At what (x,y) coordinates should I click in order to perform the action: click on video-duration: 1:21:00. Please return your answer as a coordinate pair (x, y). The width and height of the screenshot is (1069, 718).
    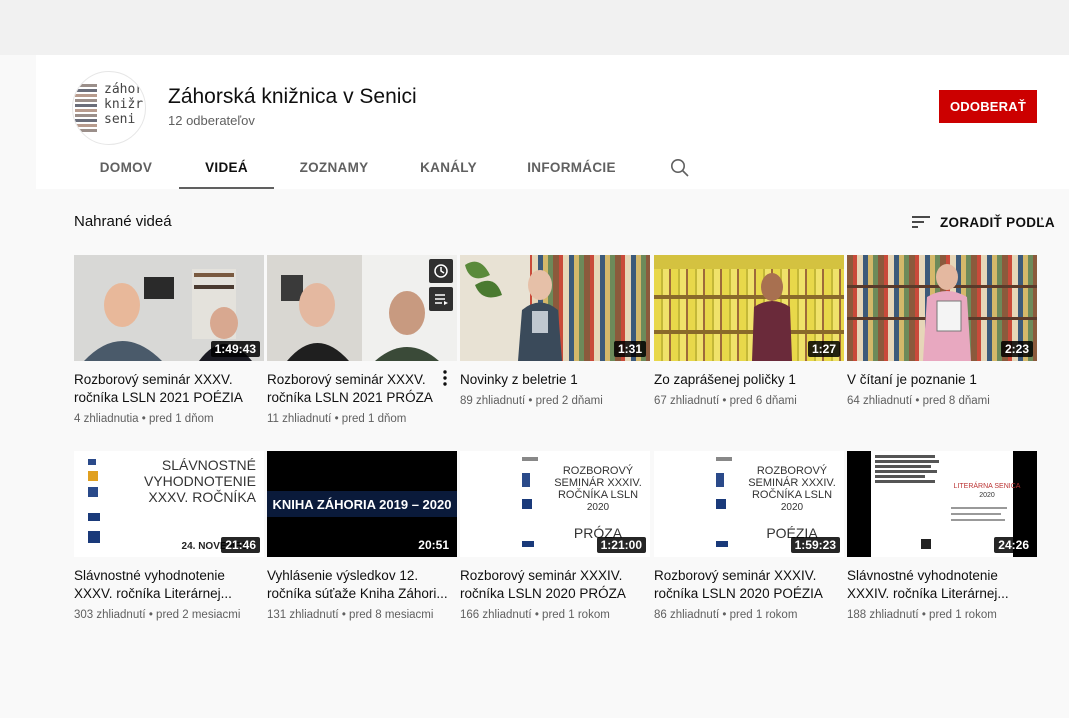
    Looking at the image, I should click on (621, 545).